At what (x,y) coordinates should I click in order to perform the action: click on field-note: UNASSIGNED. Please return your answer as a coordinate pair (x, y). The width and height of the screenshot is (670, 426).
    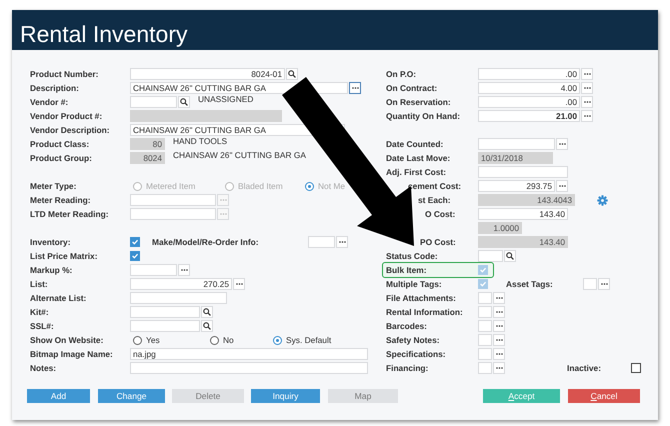
    Looking at the image, I should click on (226, 99).